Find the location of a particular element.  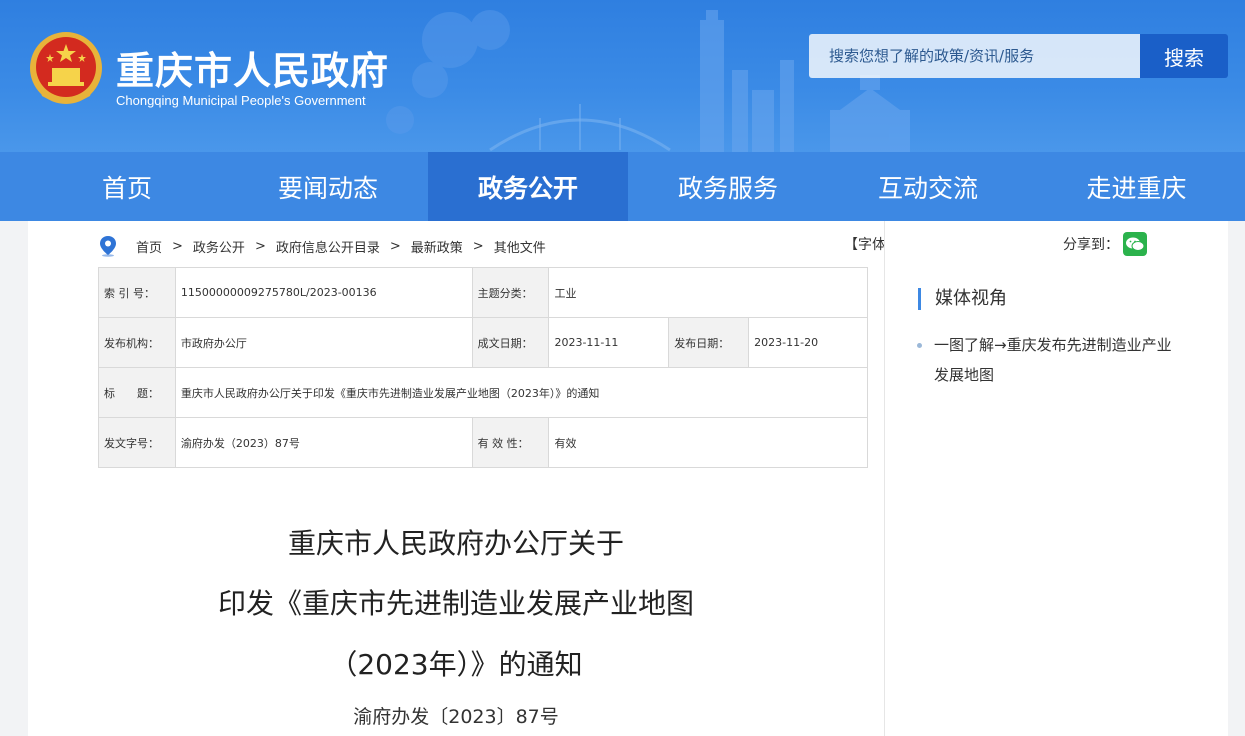

doc-number-value: 渝府办发（2023）87号 is located at coordinates (323, 442).